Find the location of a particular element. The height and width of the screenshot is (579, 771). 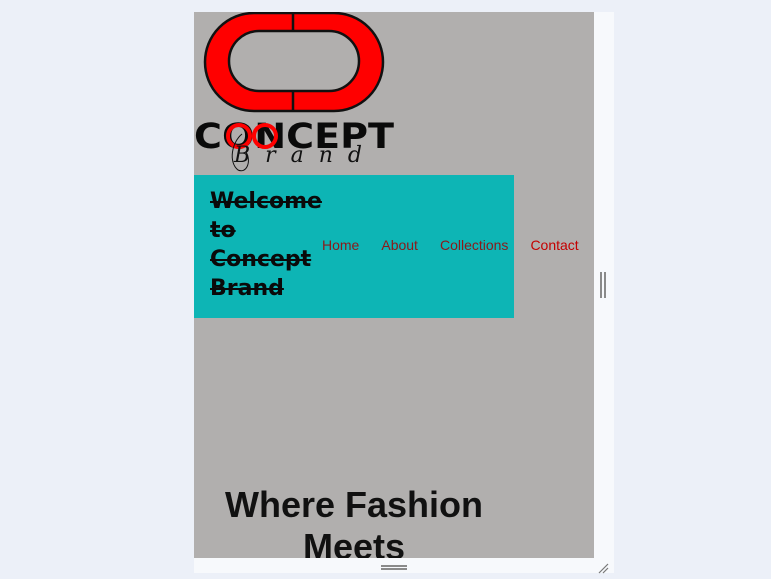

nav-link-contact: Contact is located at coordinates (554, 245).